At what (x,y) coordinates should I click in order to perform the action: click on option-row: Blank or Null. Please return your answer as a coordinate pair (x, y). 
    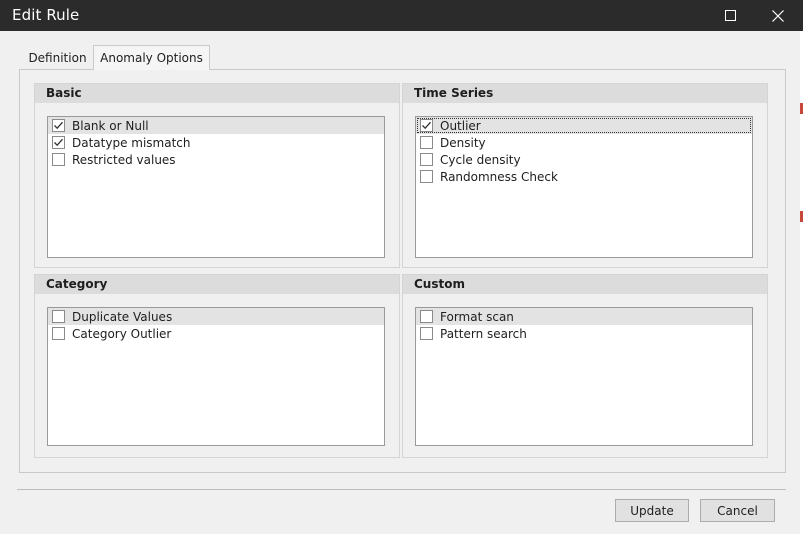
    Looking at the image, I should click on (216, 125).